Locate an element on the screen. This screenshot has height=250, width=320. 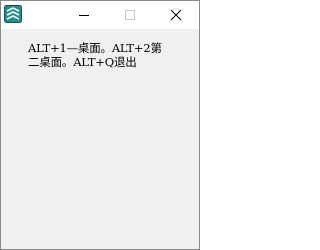
maximize-icon is located at coordinates (130, 15).